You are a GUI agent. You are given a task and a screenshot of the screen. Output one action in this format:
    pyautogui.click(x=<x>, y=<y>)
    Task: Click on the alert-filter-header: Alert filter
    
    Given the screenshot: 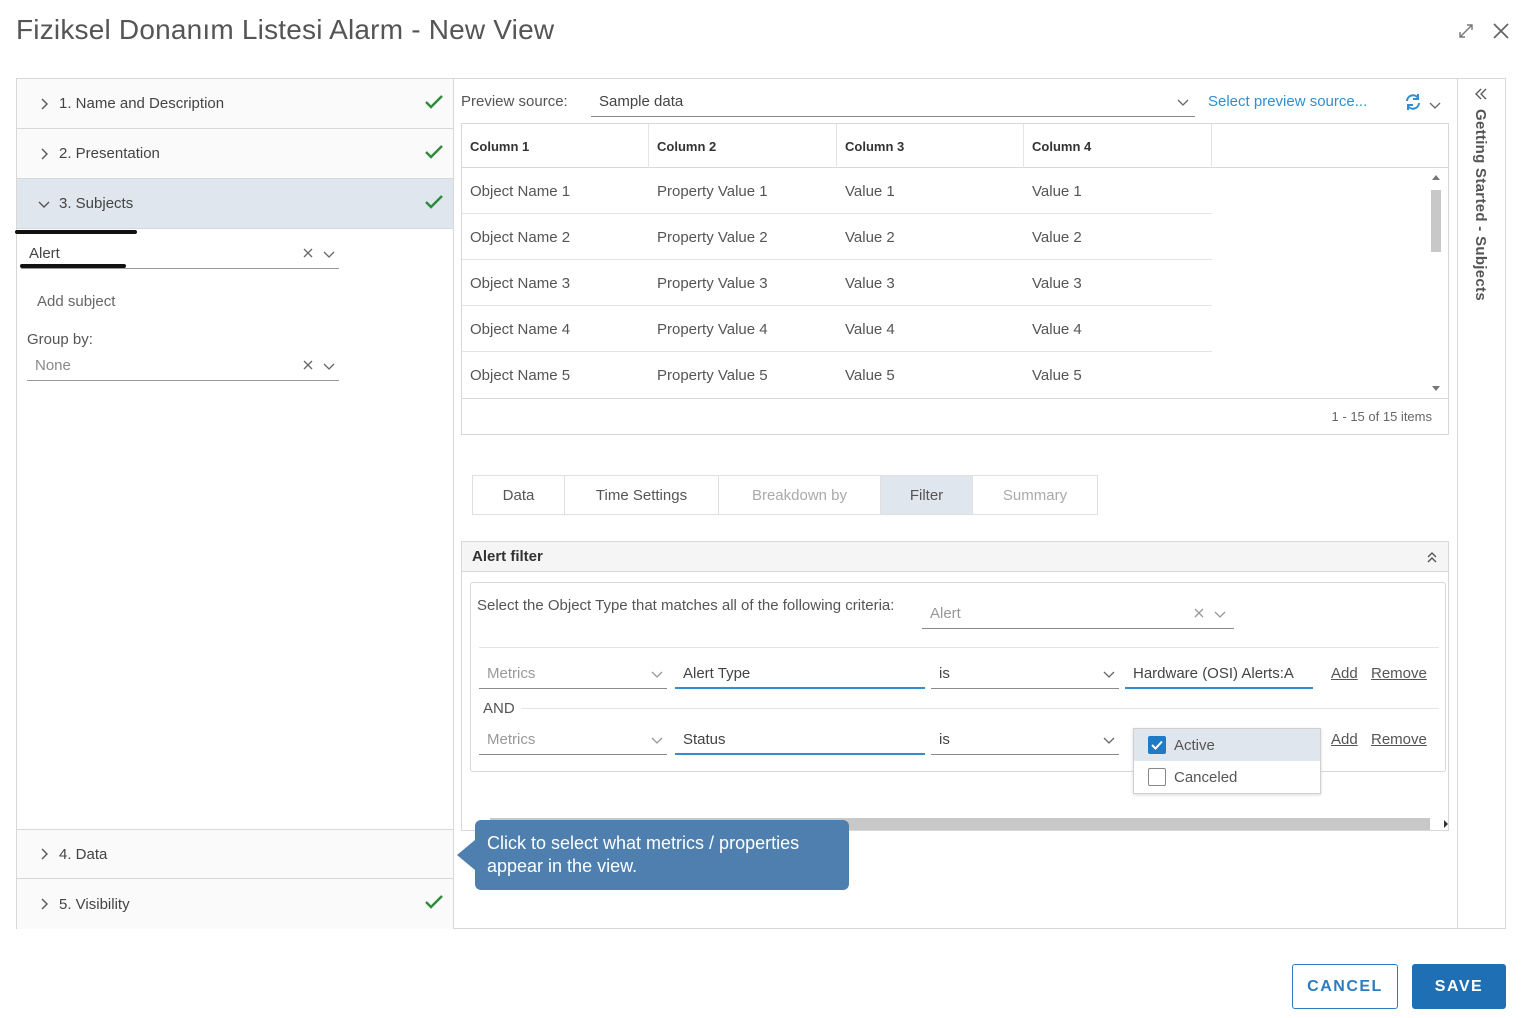 What is the action you would take?
    pyautogui.click(x=955, y=557)
    